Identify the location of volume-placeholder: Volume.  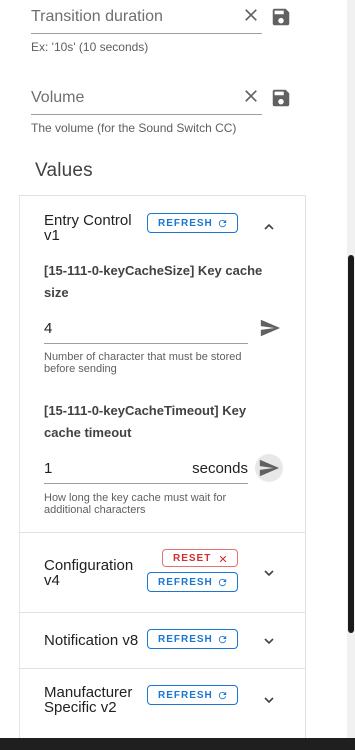
(58, 97).